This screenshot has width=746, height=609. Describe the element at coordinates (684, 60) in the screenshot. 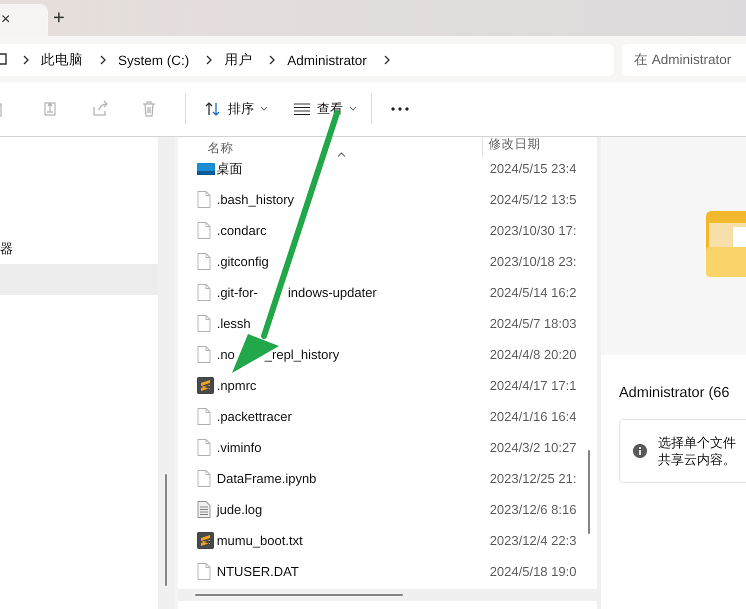

I see `search-field: 在 Administrator` at that location.